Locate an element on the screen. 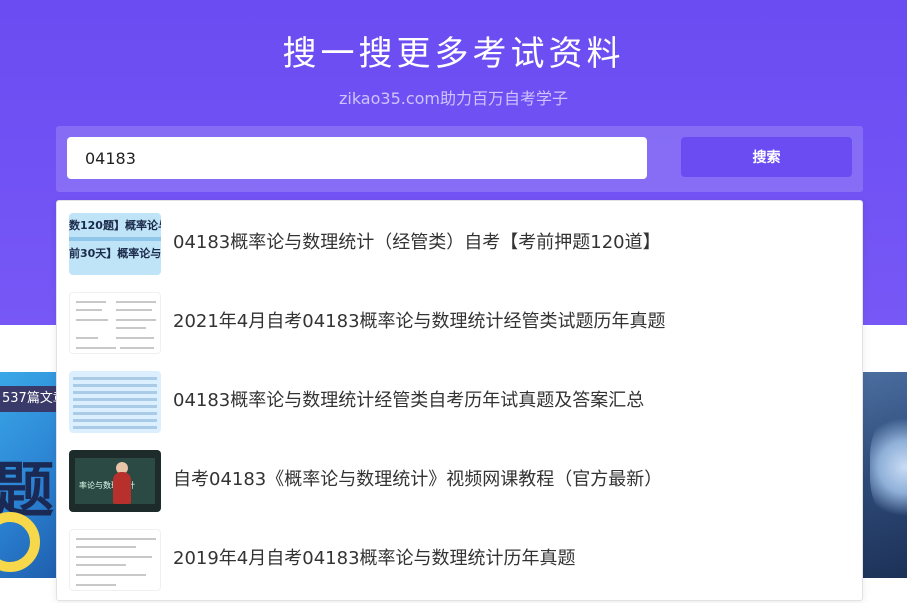  suggestion-item: 2019年4月自考04183概率论与数理统计历年真题 is located at coordinates (459, 558).